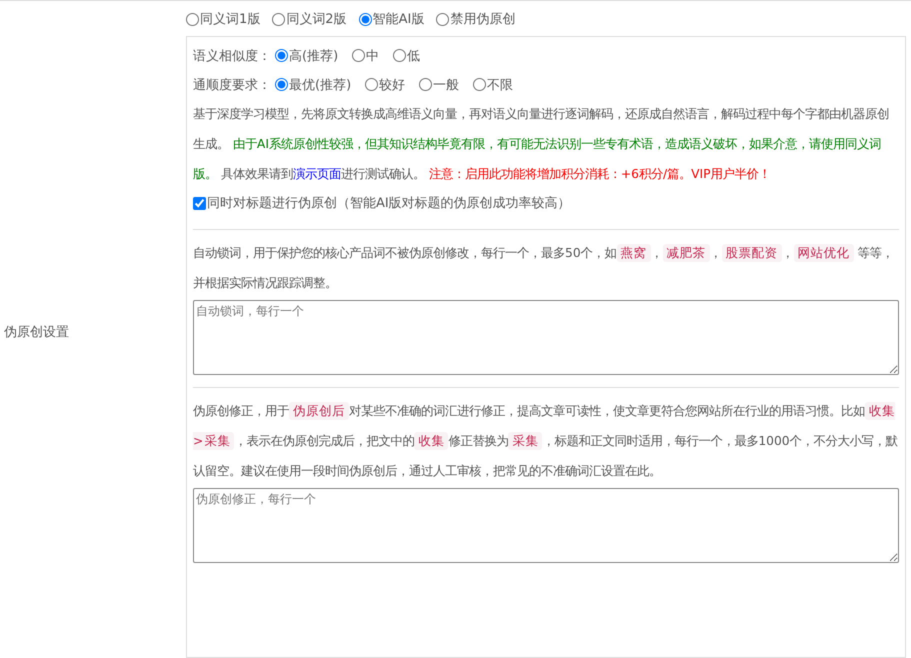 The width and height of the screenshot is (911, 658). Describe the element at coordinates (546, 525) in the screenshot. I see `correction-field: 伪原创修正，每行一个` at that location.